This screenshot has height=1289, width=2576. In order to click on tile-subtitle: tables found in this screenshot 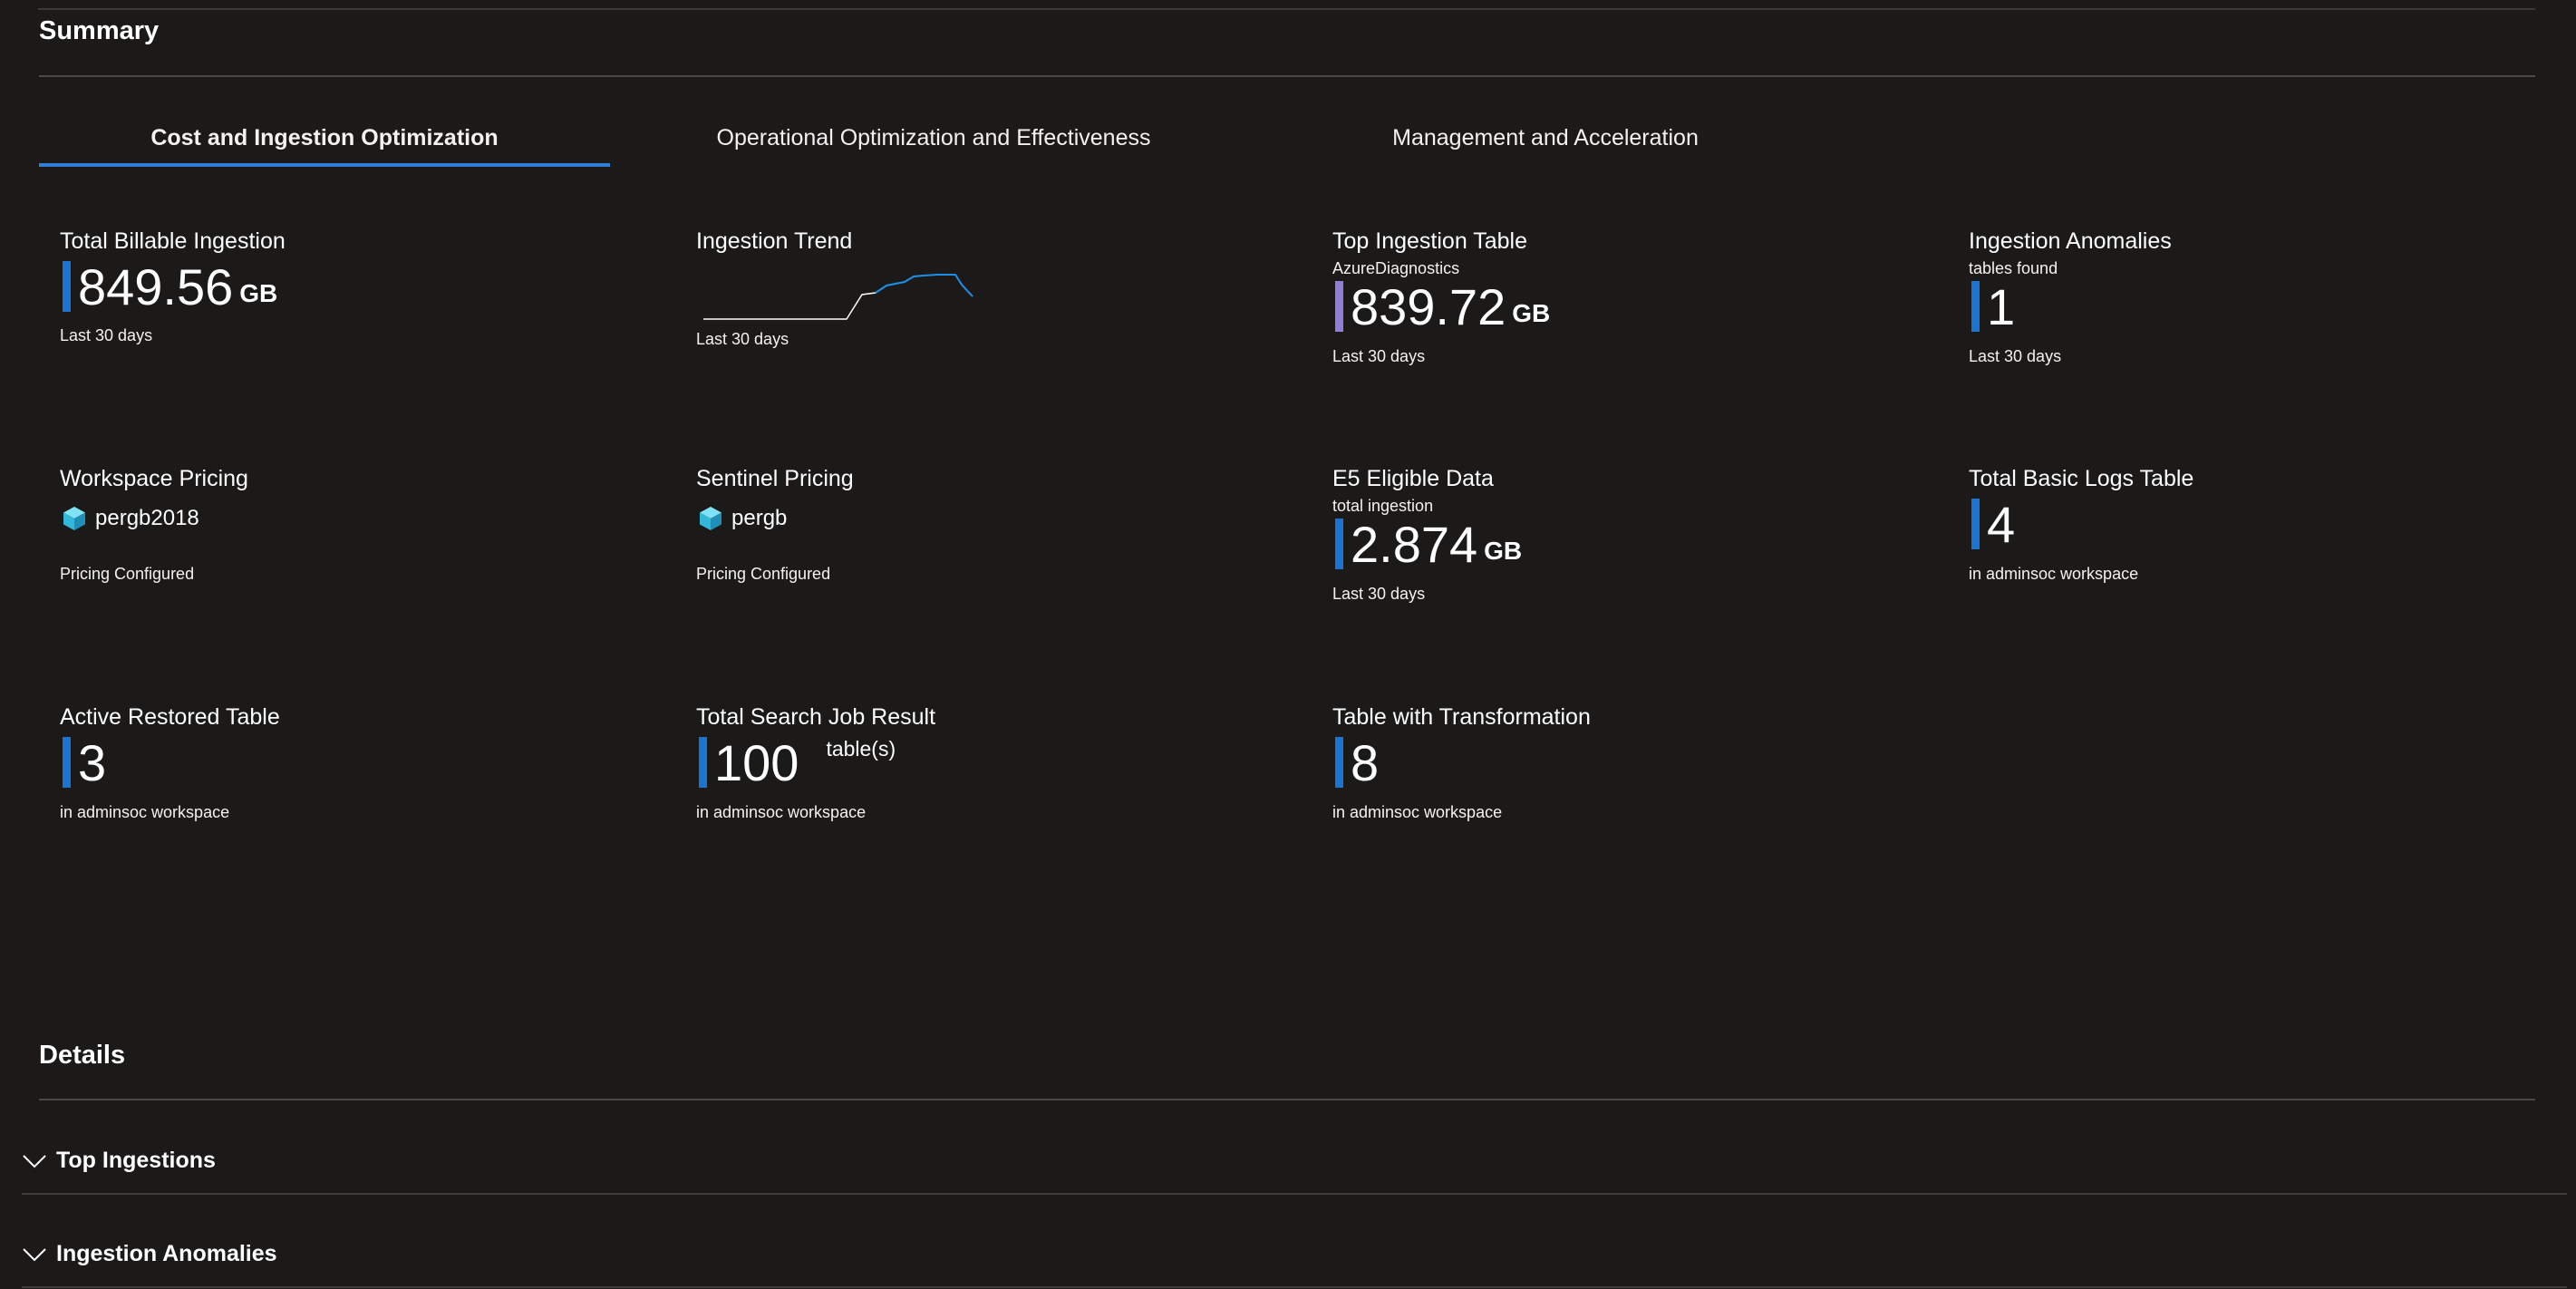, I will do `click(2013, 268)`.